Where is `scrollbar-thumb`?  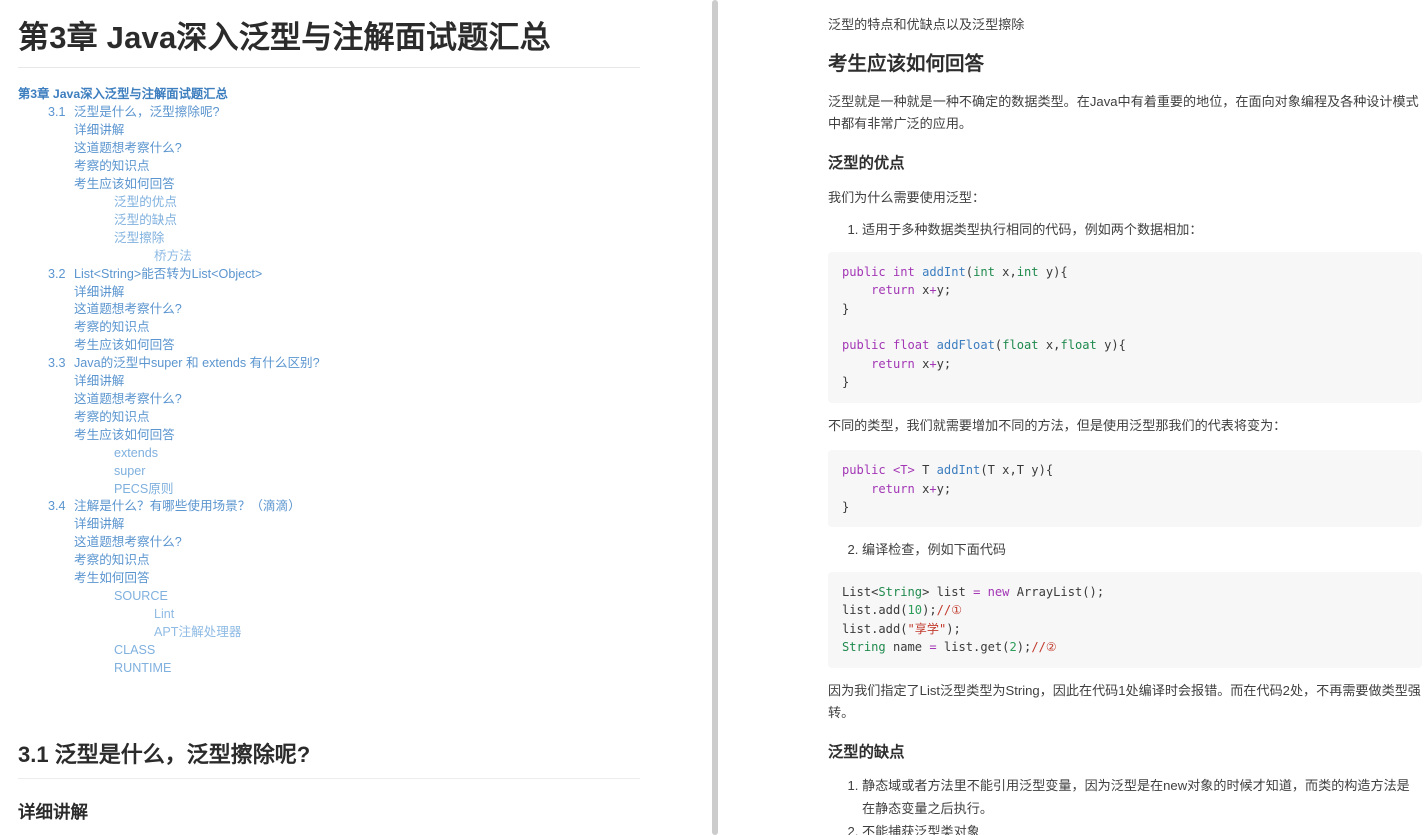 scrollbar-thumb is located at coordinates (715, 417).